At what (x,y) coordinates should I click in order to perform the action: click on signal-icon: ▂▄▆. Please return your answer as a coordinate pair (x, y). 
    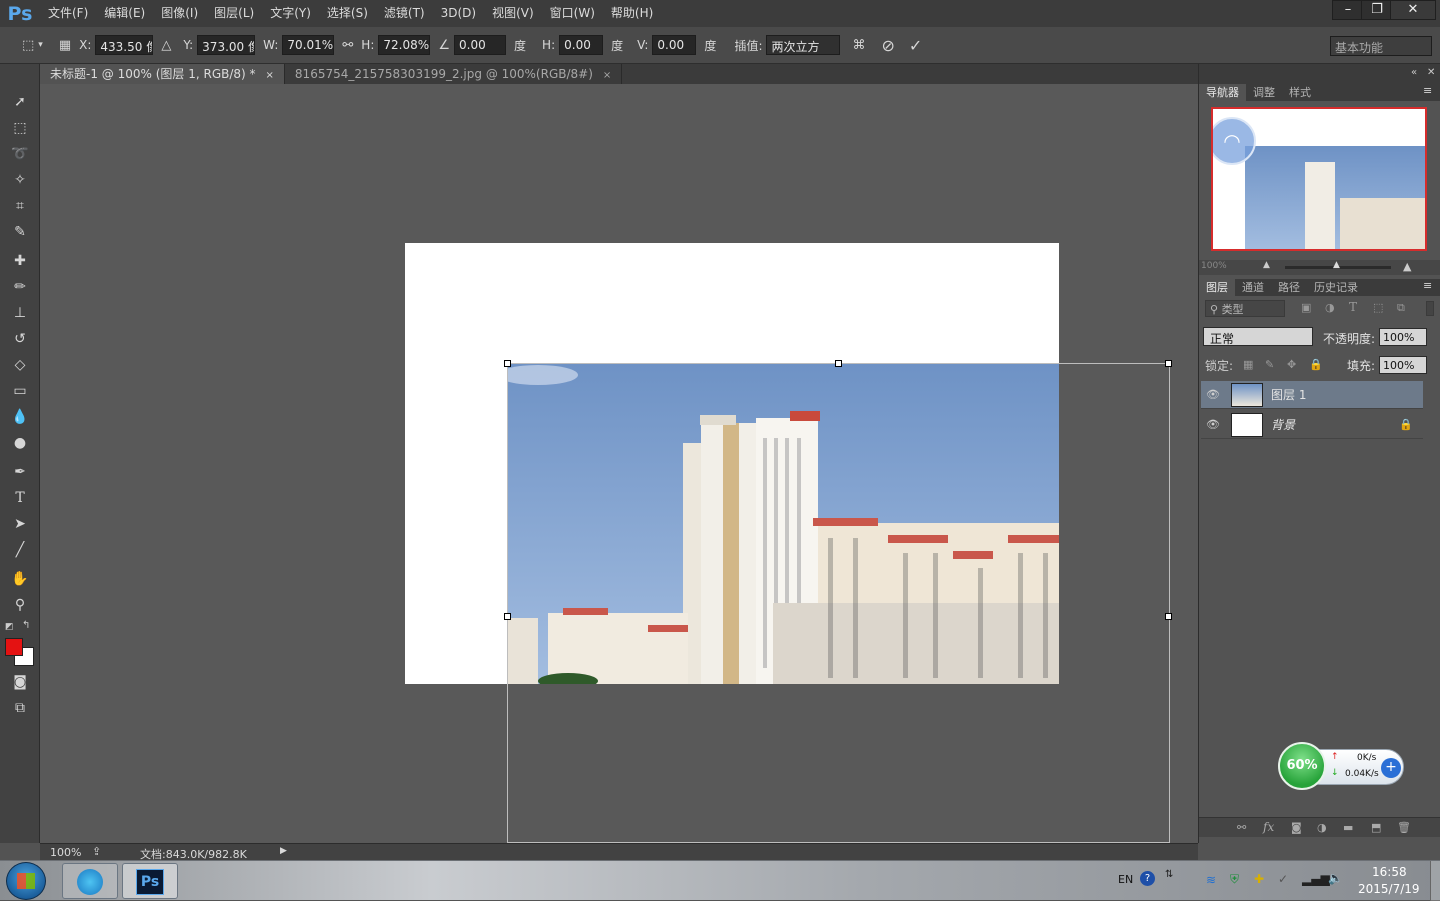
    Looking at the image, I should click on (1316, 879).